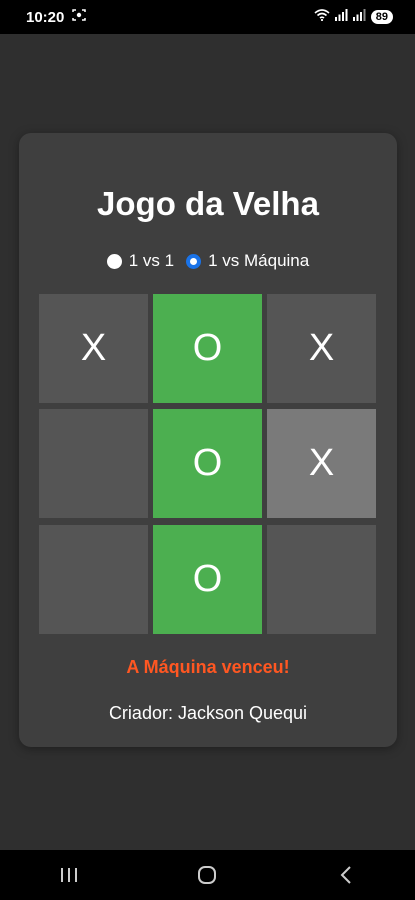 The width and height of the screenshot is (415, 900). Describe the element at coordinates (208, 203) in the screenshot. I see `page-title: Jogo da Velha` at that location.